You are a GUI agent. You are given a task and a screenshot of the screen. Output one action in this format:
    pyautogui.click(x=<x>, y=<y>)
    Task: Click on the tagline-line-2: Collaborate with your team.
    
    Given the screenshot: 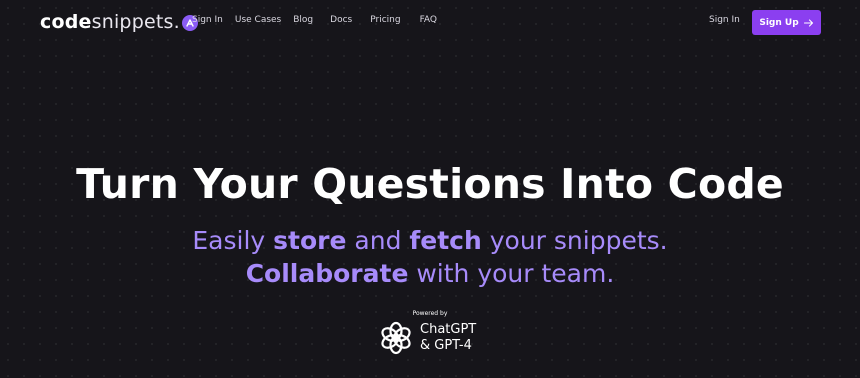 What is the action you would take?
    pyautogui.click(x=430, y=273)
    